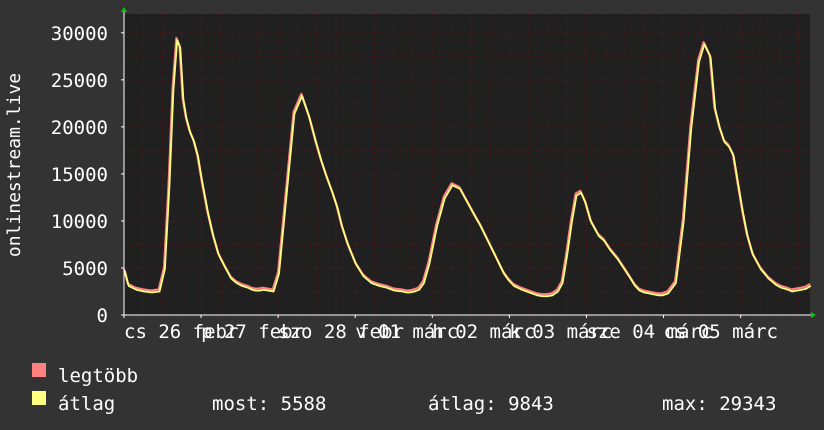 This screenshot has width=824, height=430. I want to click on y-tick-label: 10000, so click(79, 222).